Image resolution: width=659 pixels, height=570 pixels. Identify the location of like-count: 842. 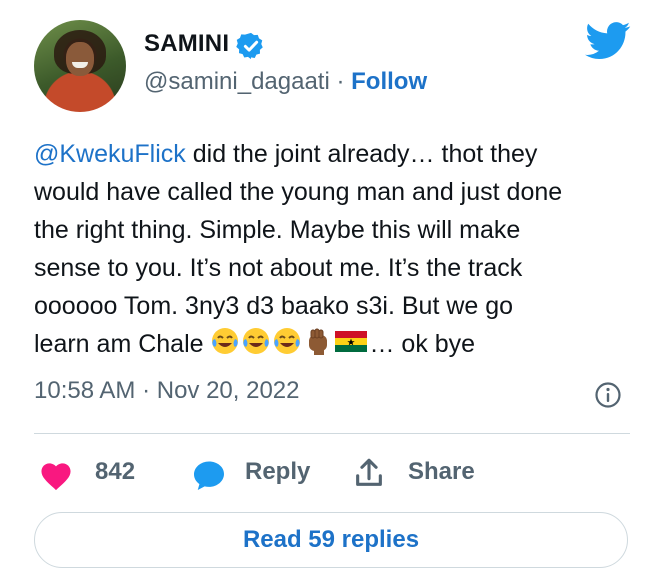
(115, 472).